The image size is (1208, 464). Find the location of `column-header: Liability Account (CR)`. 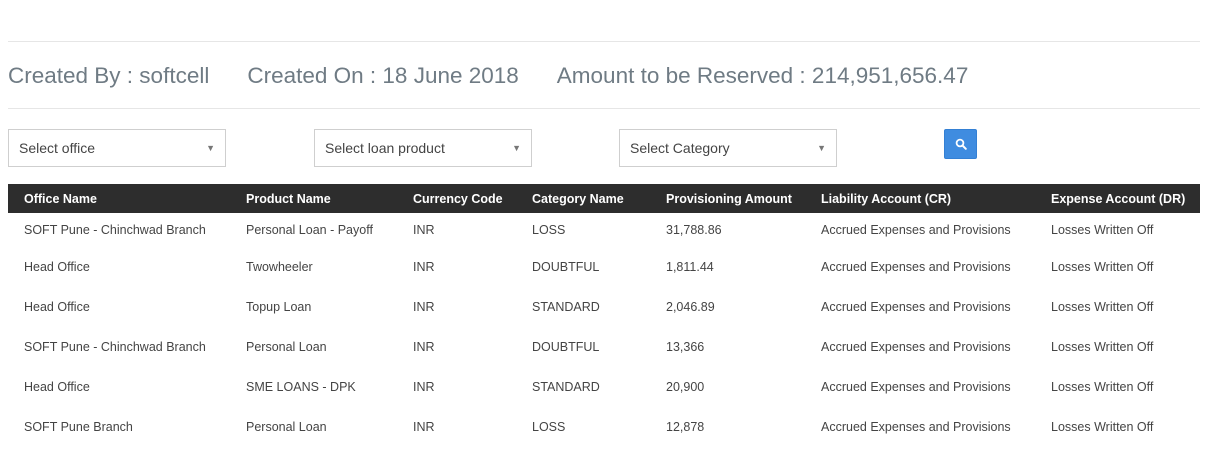

column-header: Liability Account (CR) is located at coordinates (936, 198).